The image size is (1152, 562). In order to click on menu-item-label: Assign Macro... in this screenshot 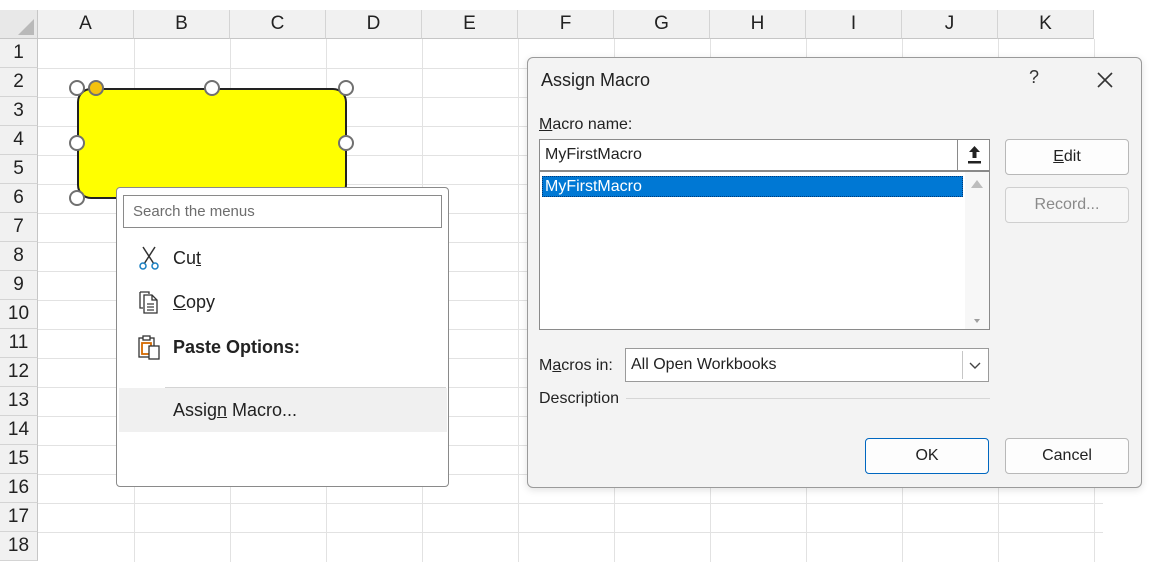, I will do `click(235, 409)`.